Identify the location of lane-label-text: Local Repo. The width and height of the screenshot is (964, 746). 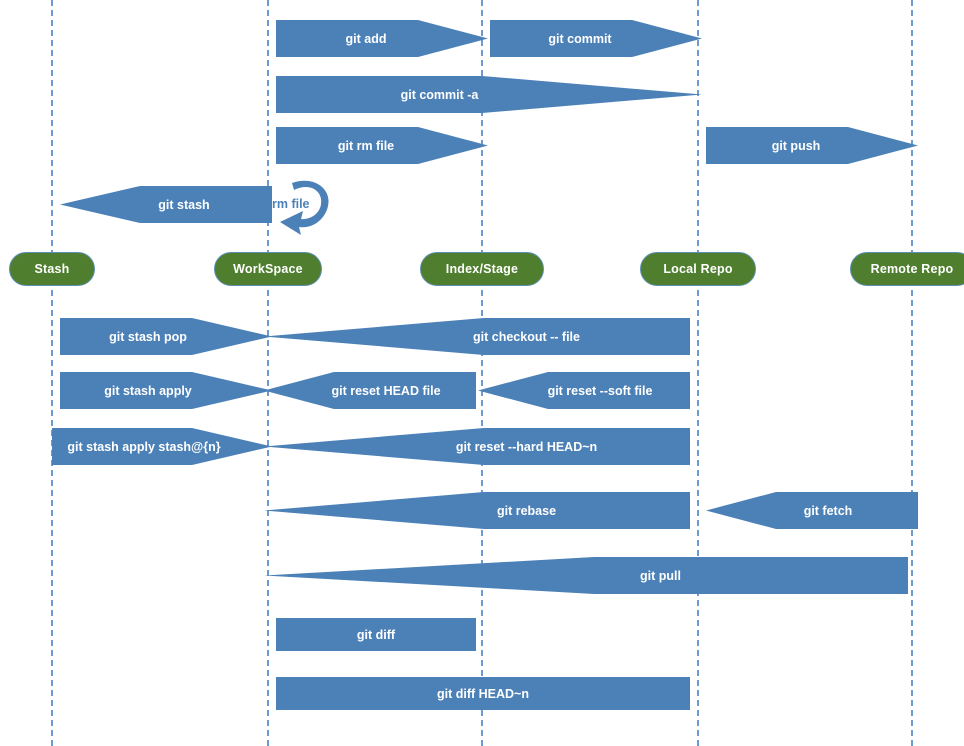
(698, 269).